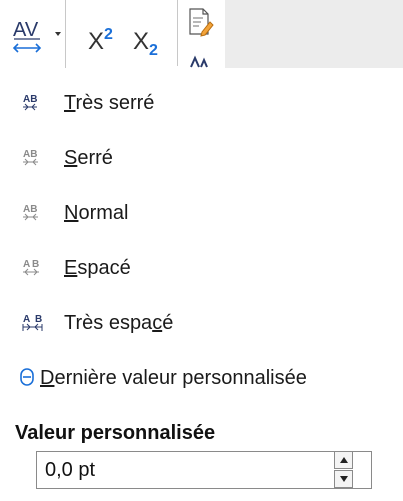  I want to click on subscript-button: X2, so click(153, 43).